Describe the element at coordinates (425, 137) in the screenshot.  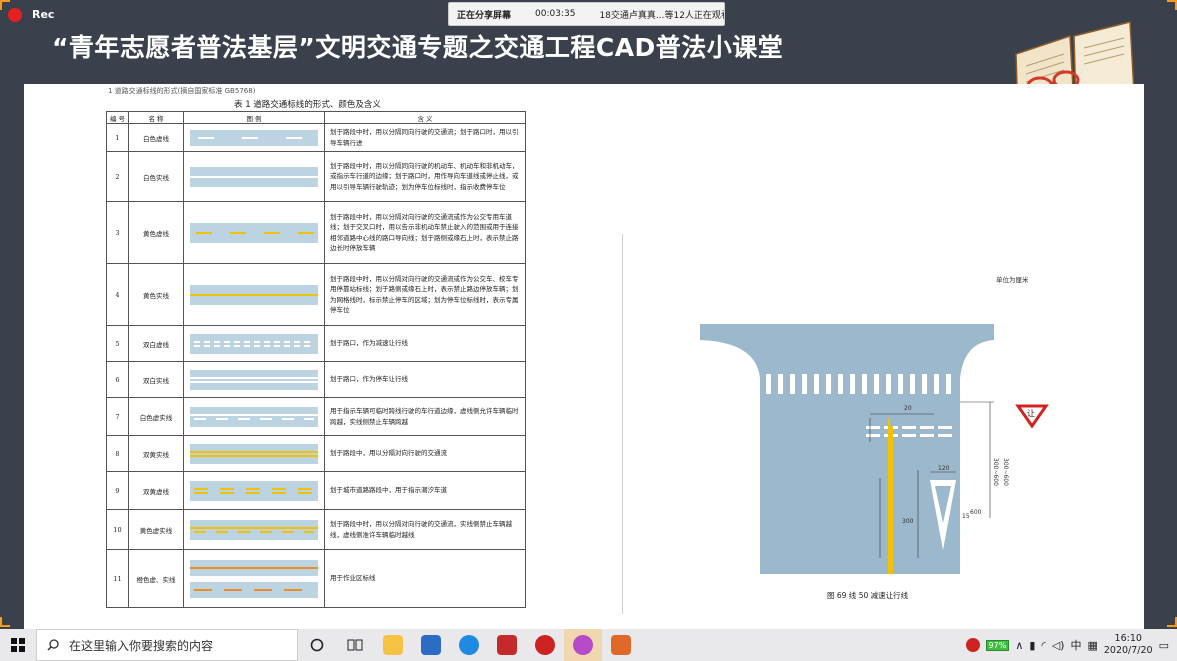
I see `row-meaning: 划于路段中时，用以分隔同向行驶的交通流；划于路口时，用以引导车辆行进` at that location.